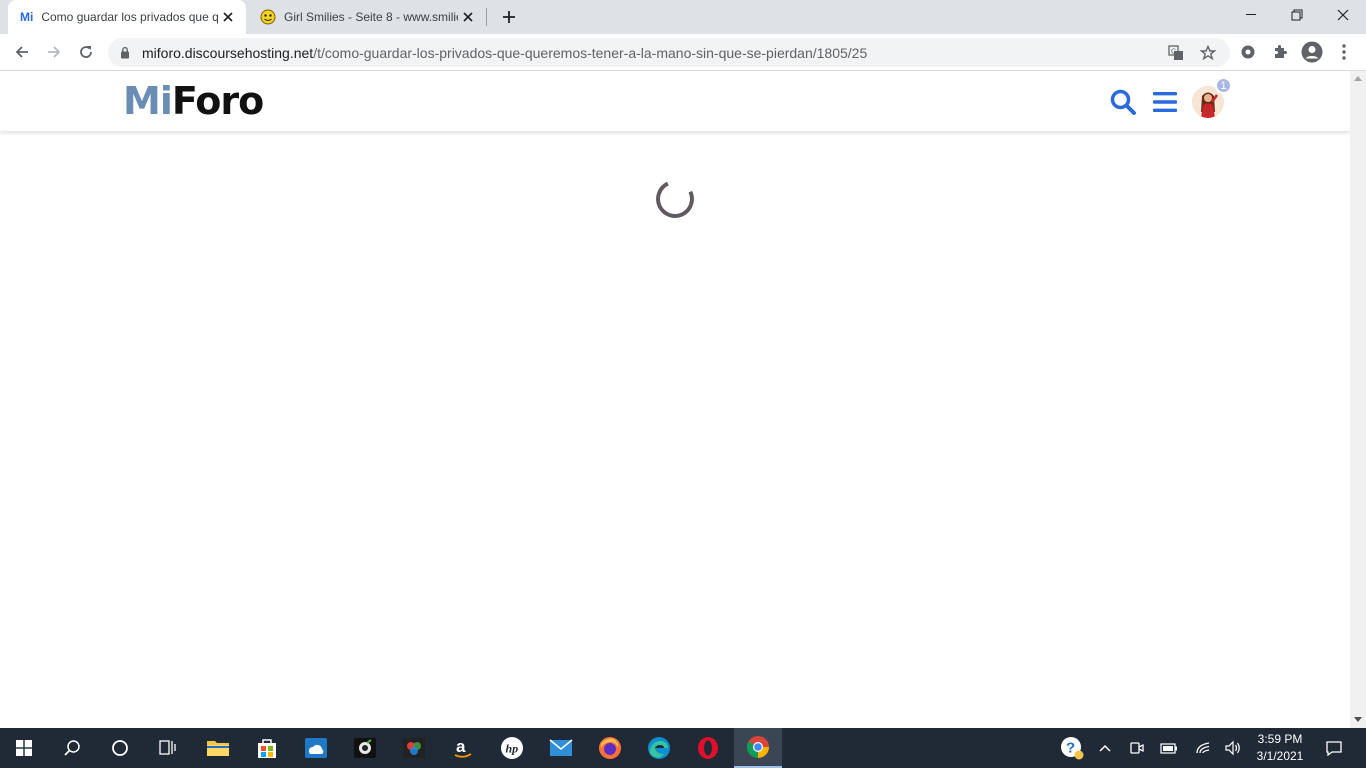 The image size is (1366, 768). Describe the element at coordinates (1280, 52) in the screenshot. I see `extensions-puzzle-icon` at that location.